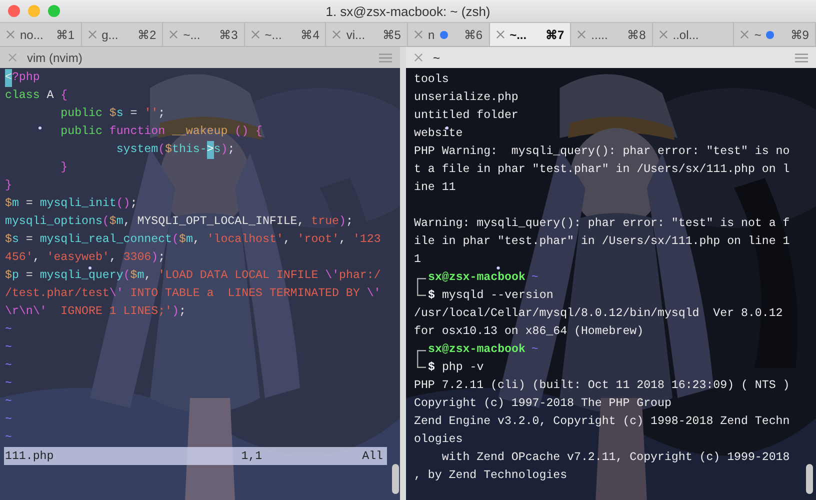 The width and height of the screenshot is (816, 500). Describe the element at coordinates (123, 34) in the screenshot. I see `tab: g... ⌘2` at that location.